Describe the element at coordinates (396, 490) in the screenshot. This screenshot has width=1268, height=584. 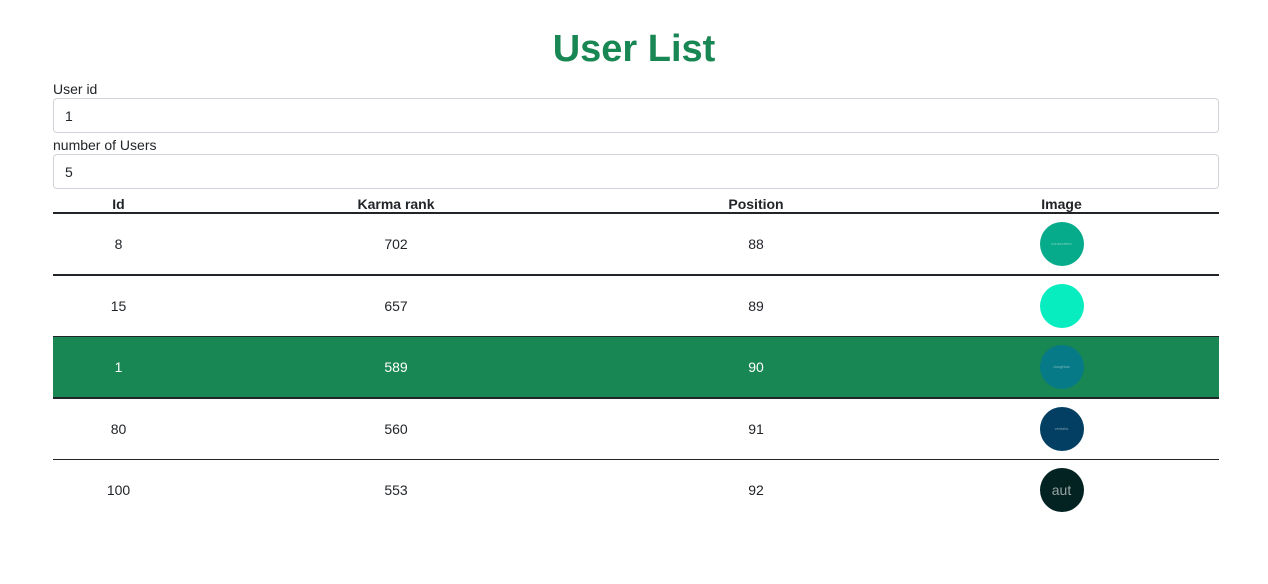
I see `cell-karma-rank: 553` at that location.